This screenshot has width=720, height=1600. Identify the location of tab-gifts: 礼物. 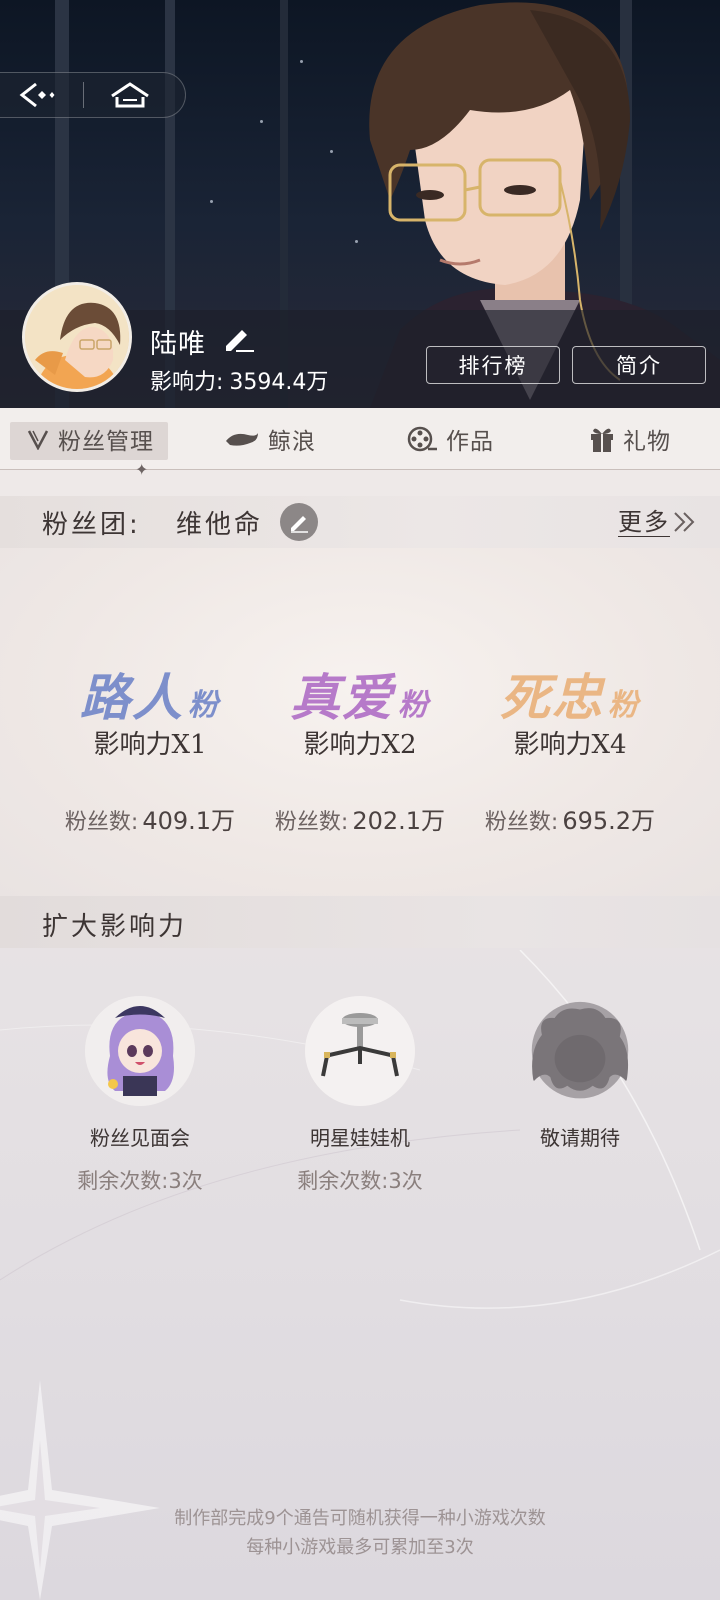
(630, 439).